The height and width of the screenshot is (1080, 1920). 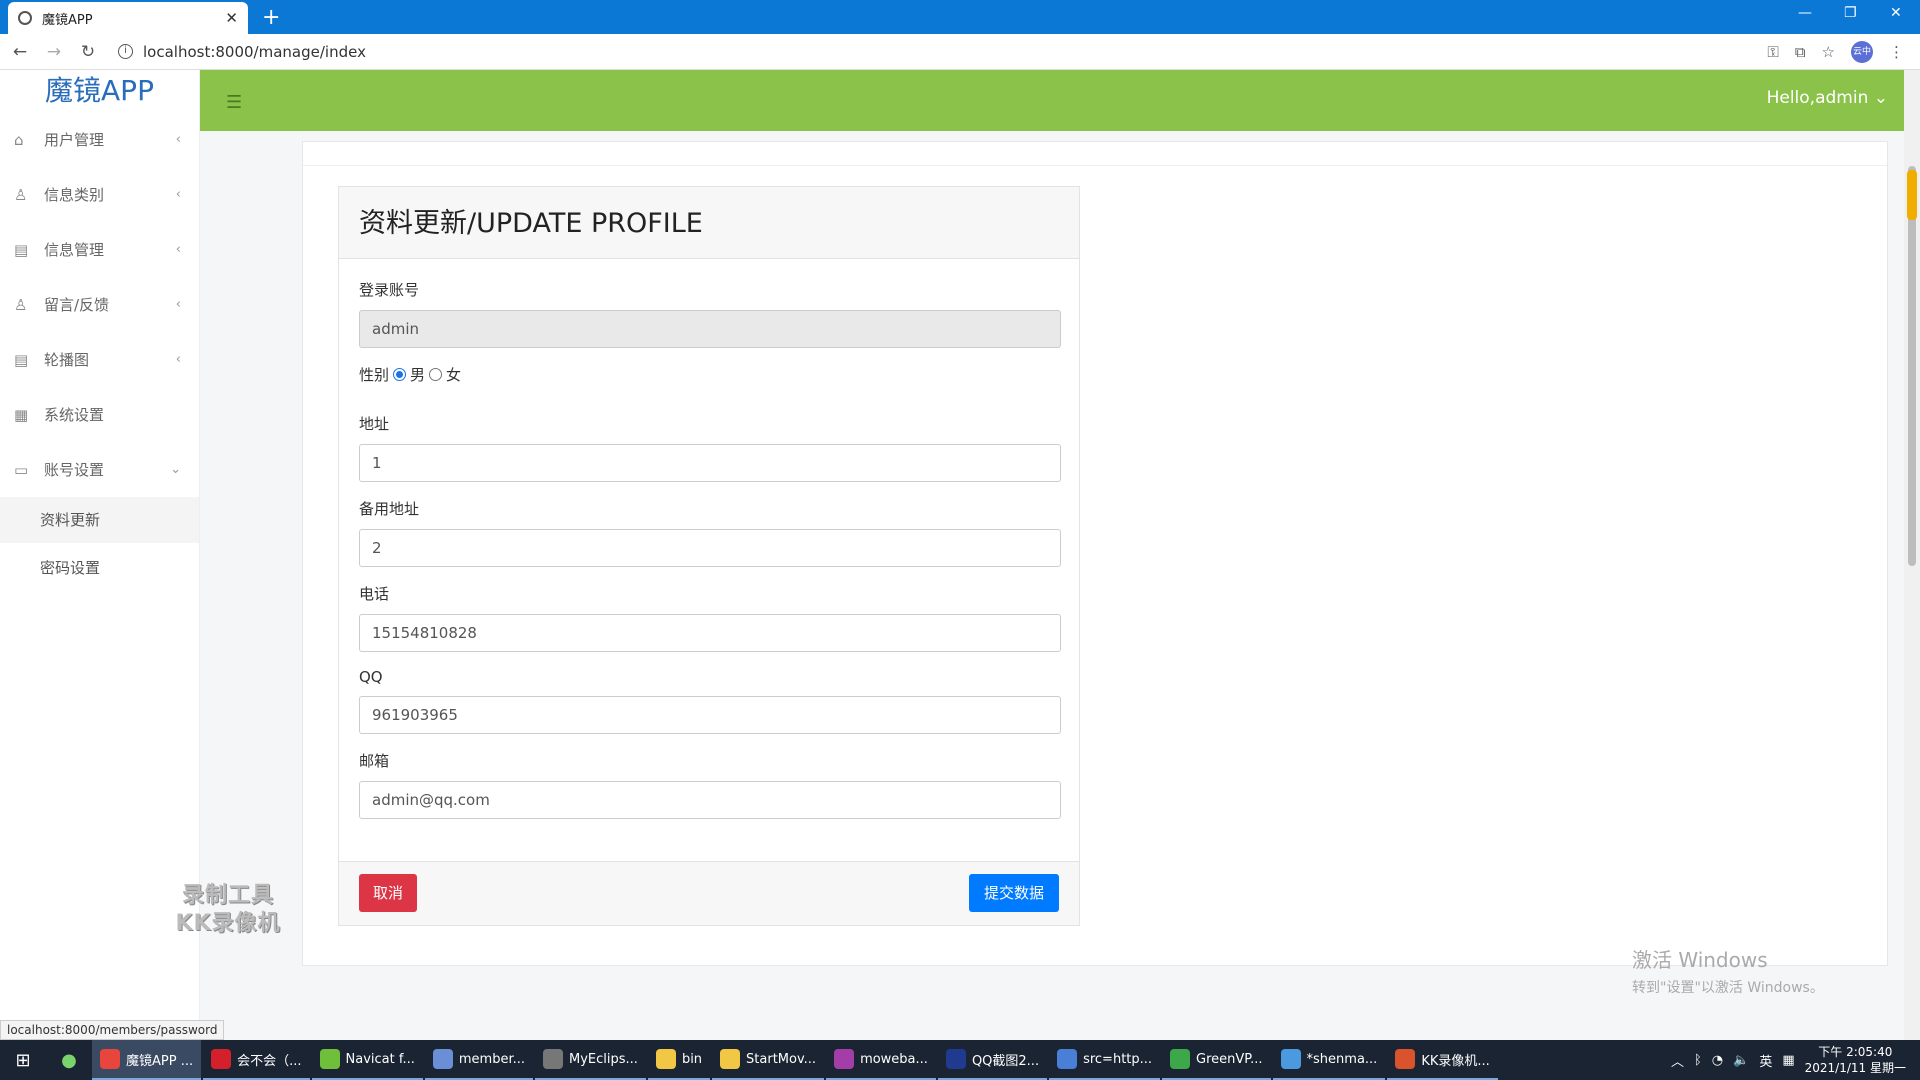 What do you see at coordinates (74, 195) in the screenshot?
I see `sidebar-item-label: 信息类别` at bounding box center [74, 195].